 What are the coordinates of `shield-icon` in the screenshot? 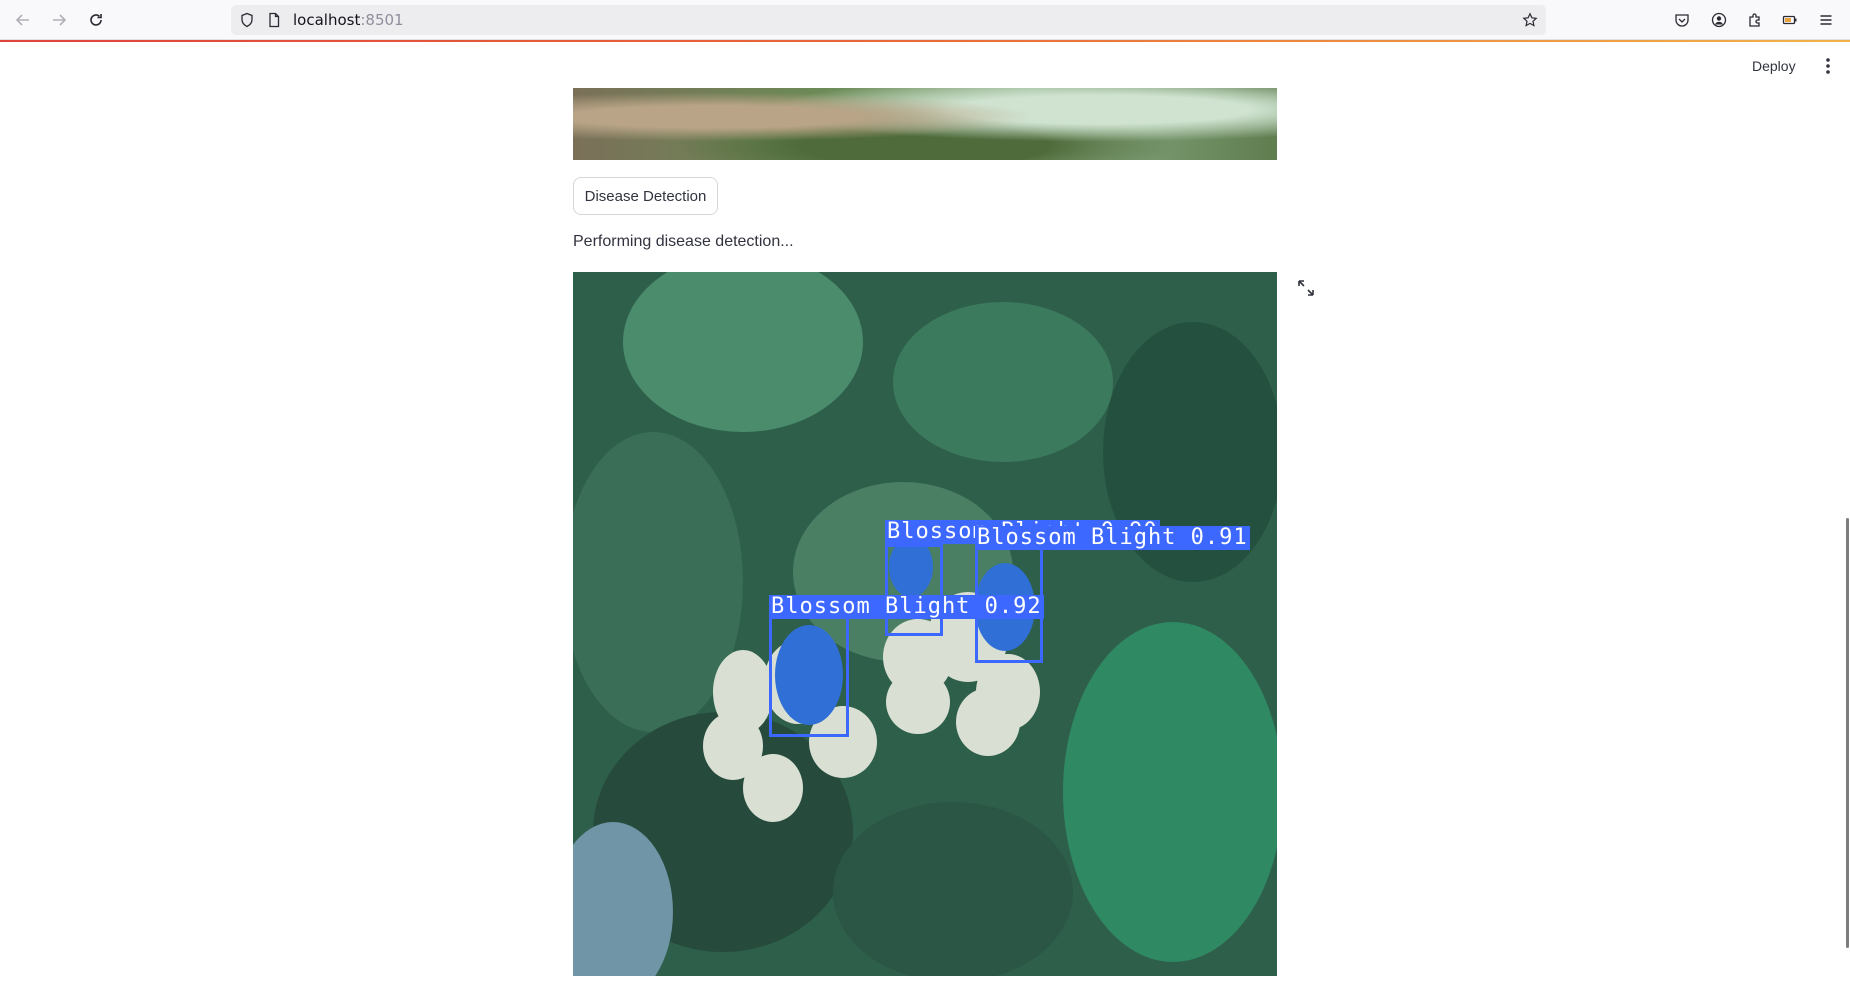 It's located at (247, 20).